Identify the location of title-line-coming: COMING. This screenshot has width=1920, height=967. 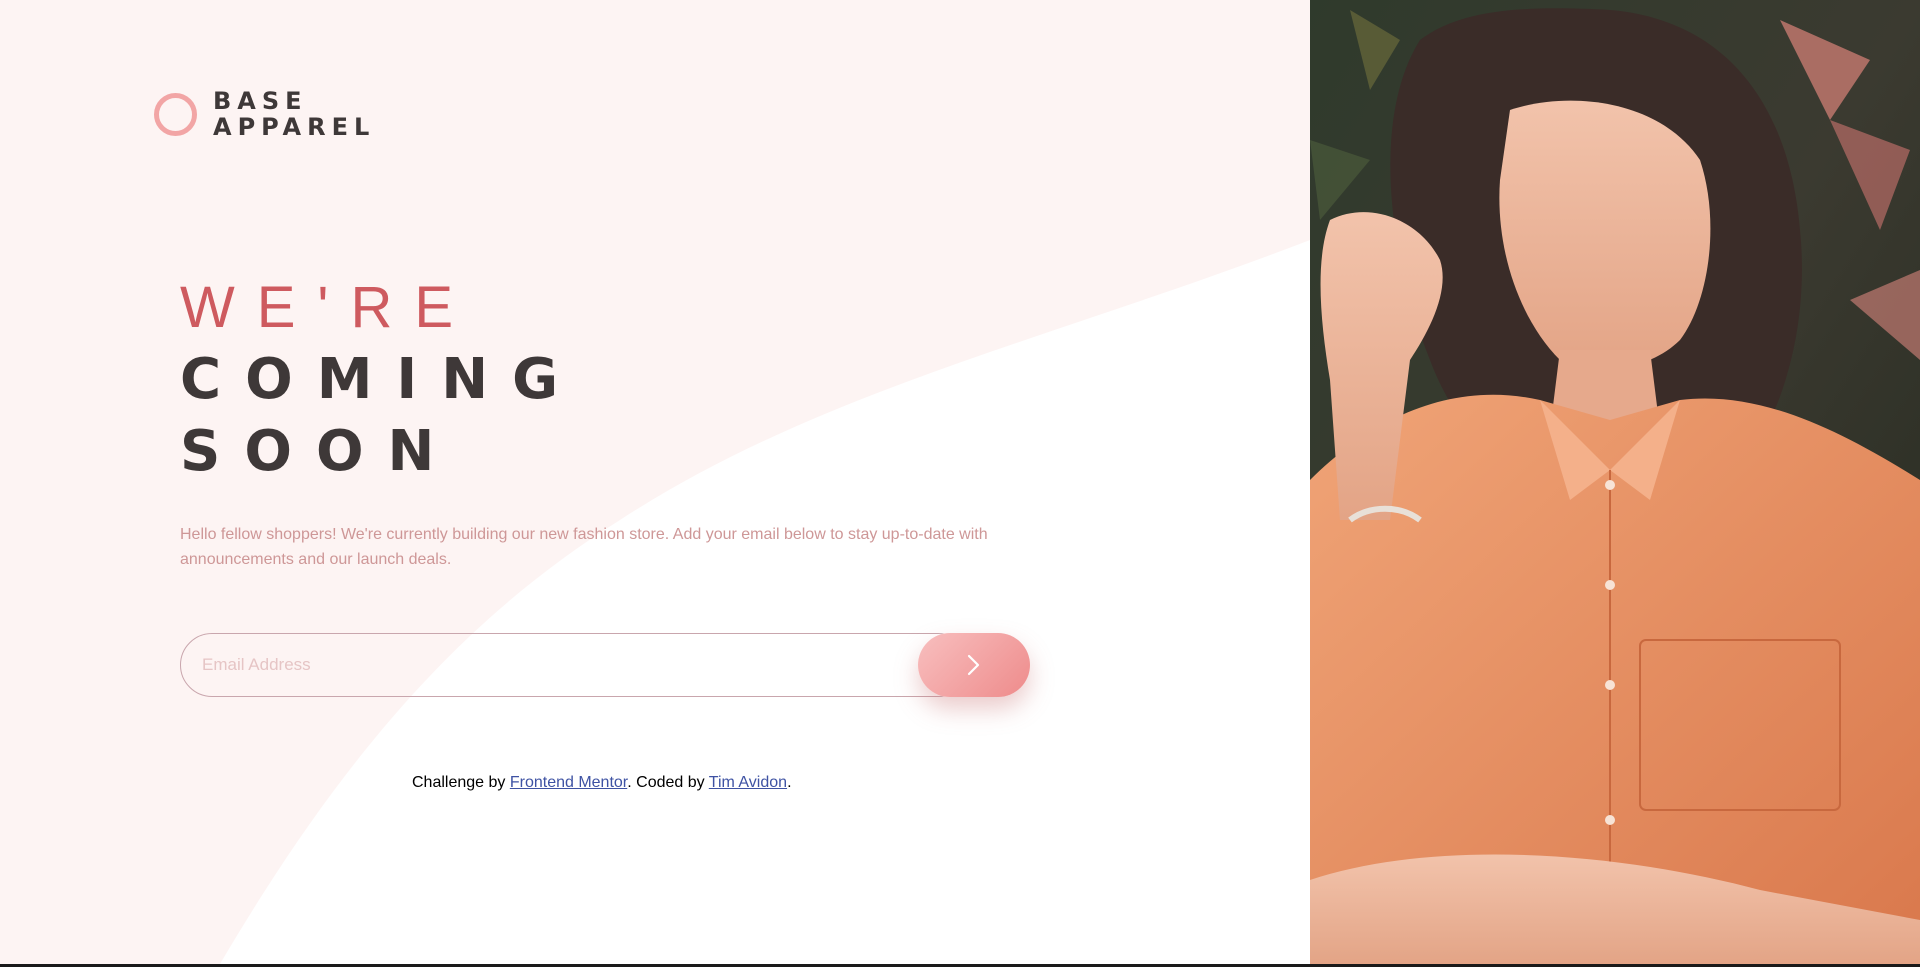
(381, 379).